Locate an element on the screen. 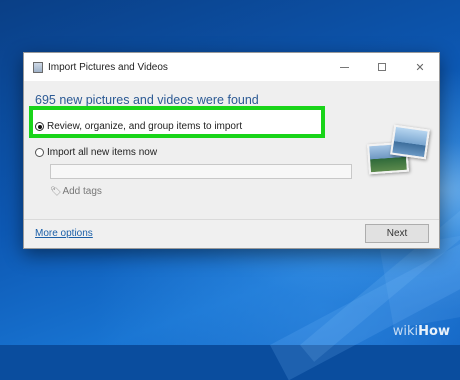 This screenshot has width=460, height=380. close-icon: ✕ is located at coordinates (420, 67).